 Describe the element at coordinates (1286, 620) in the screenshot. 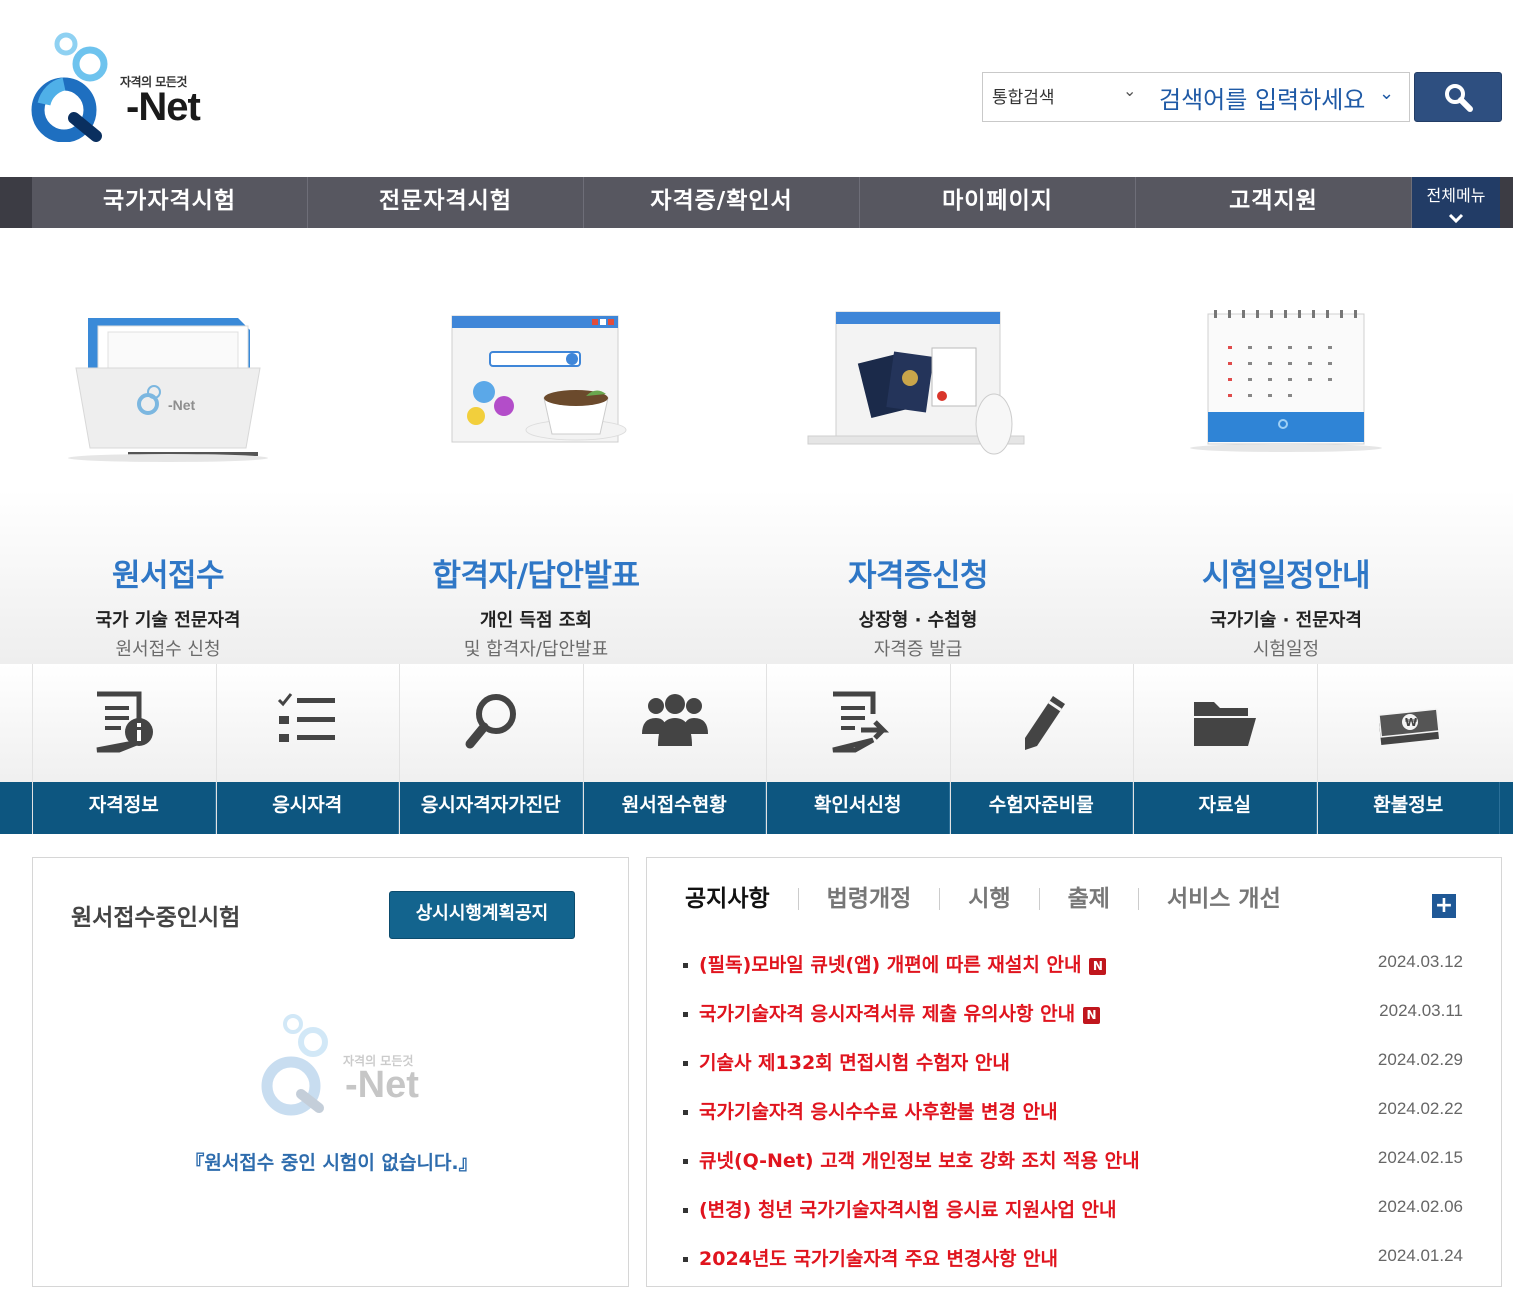

I see `card-subtitle: 국가기술 · 전문자격` at that location.